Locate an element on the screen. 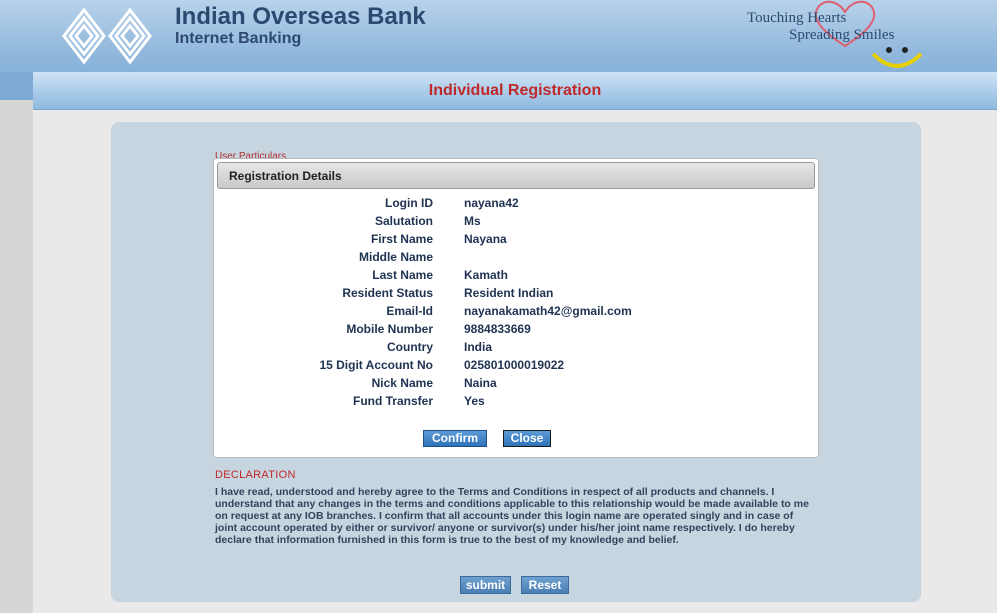 This screenshot has height=613, width=997. detail-value: nayanakamath42@gmail.com is located at coordinates (548, 311).